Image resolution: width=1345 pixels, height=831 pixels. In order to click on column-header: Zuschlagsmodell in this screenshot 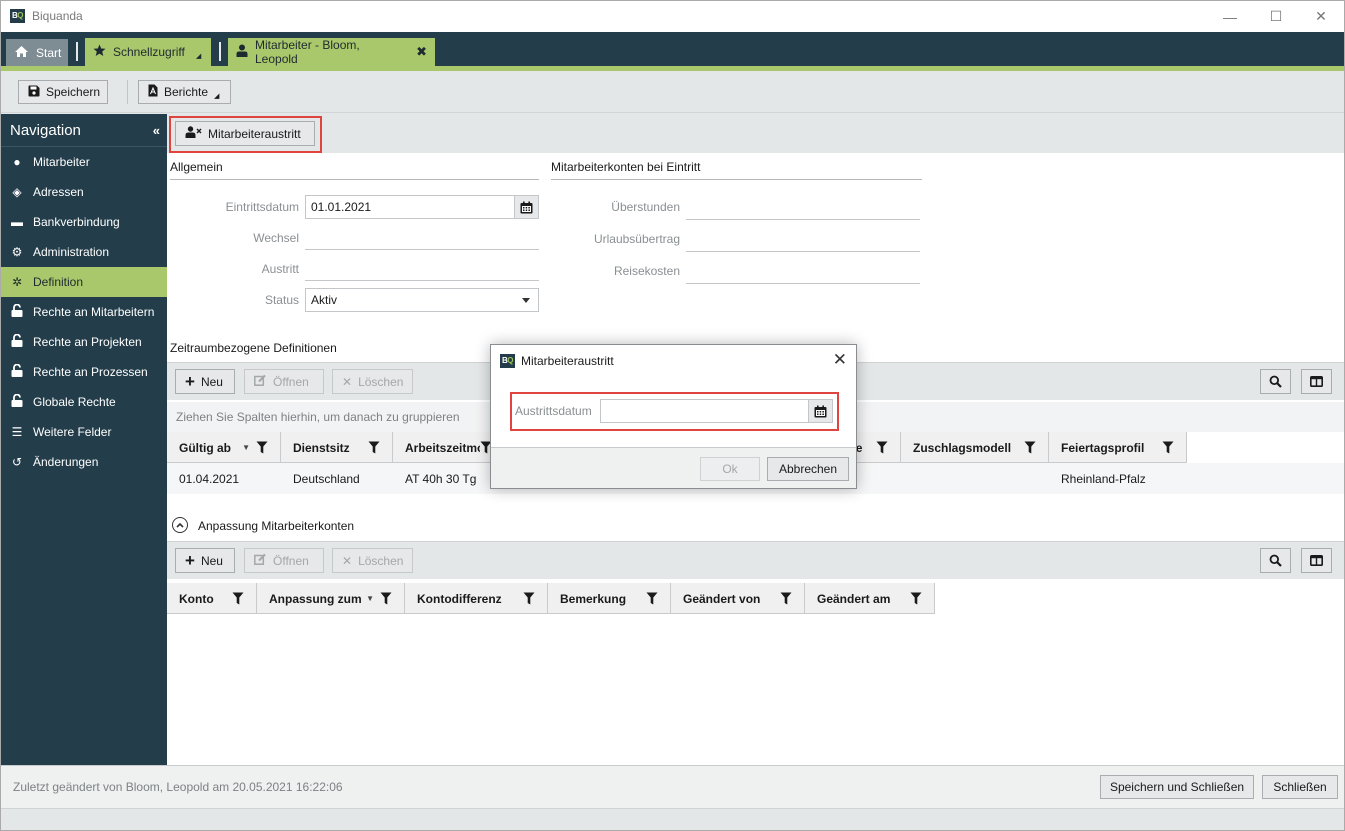, I will do `click(975, 447)`.